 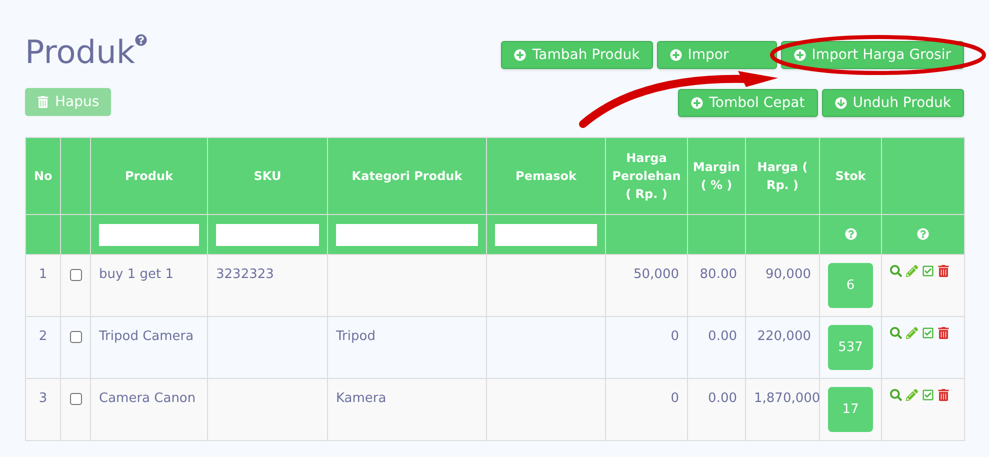 I want to click on table-cell: 80.00, so click(x=718, y=274).